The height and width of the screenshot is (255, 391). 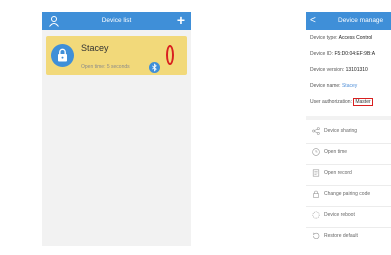 I want to click on add-device-button: +, so click(x=181, y=21).